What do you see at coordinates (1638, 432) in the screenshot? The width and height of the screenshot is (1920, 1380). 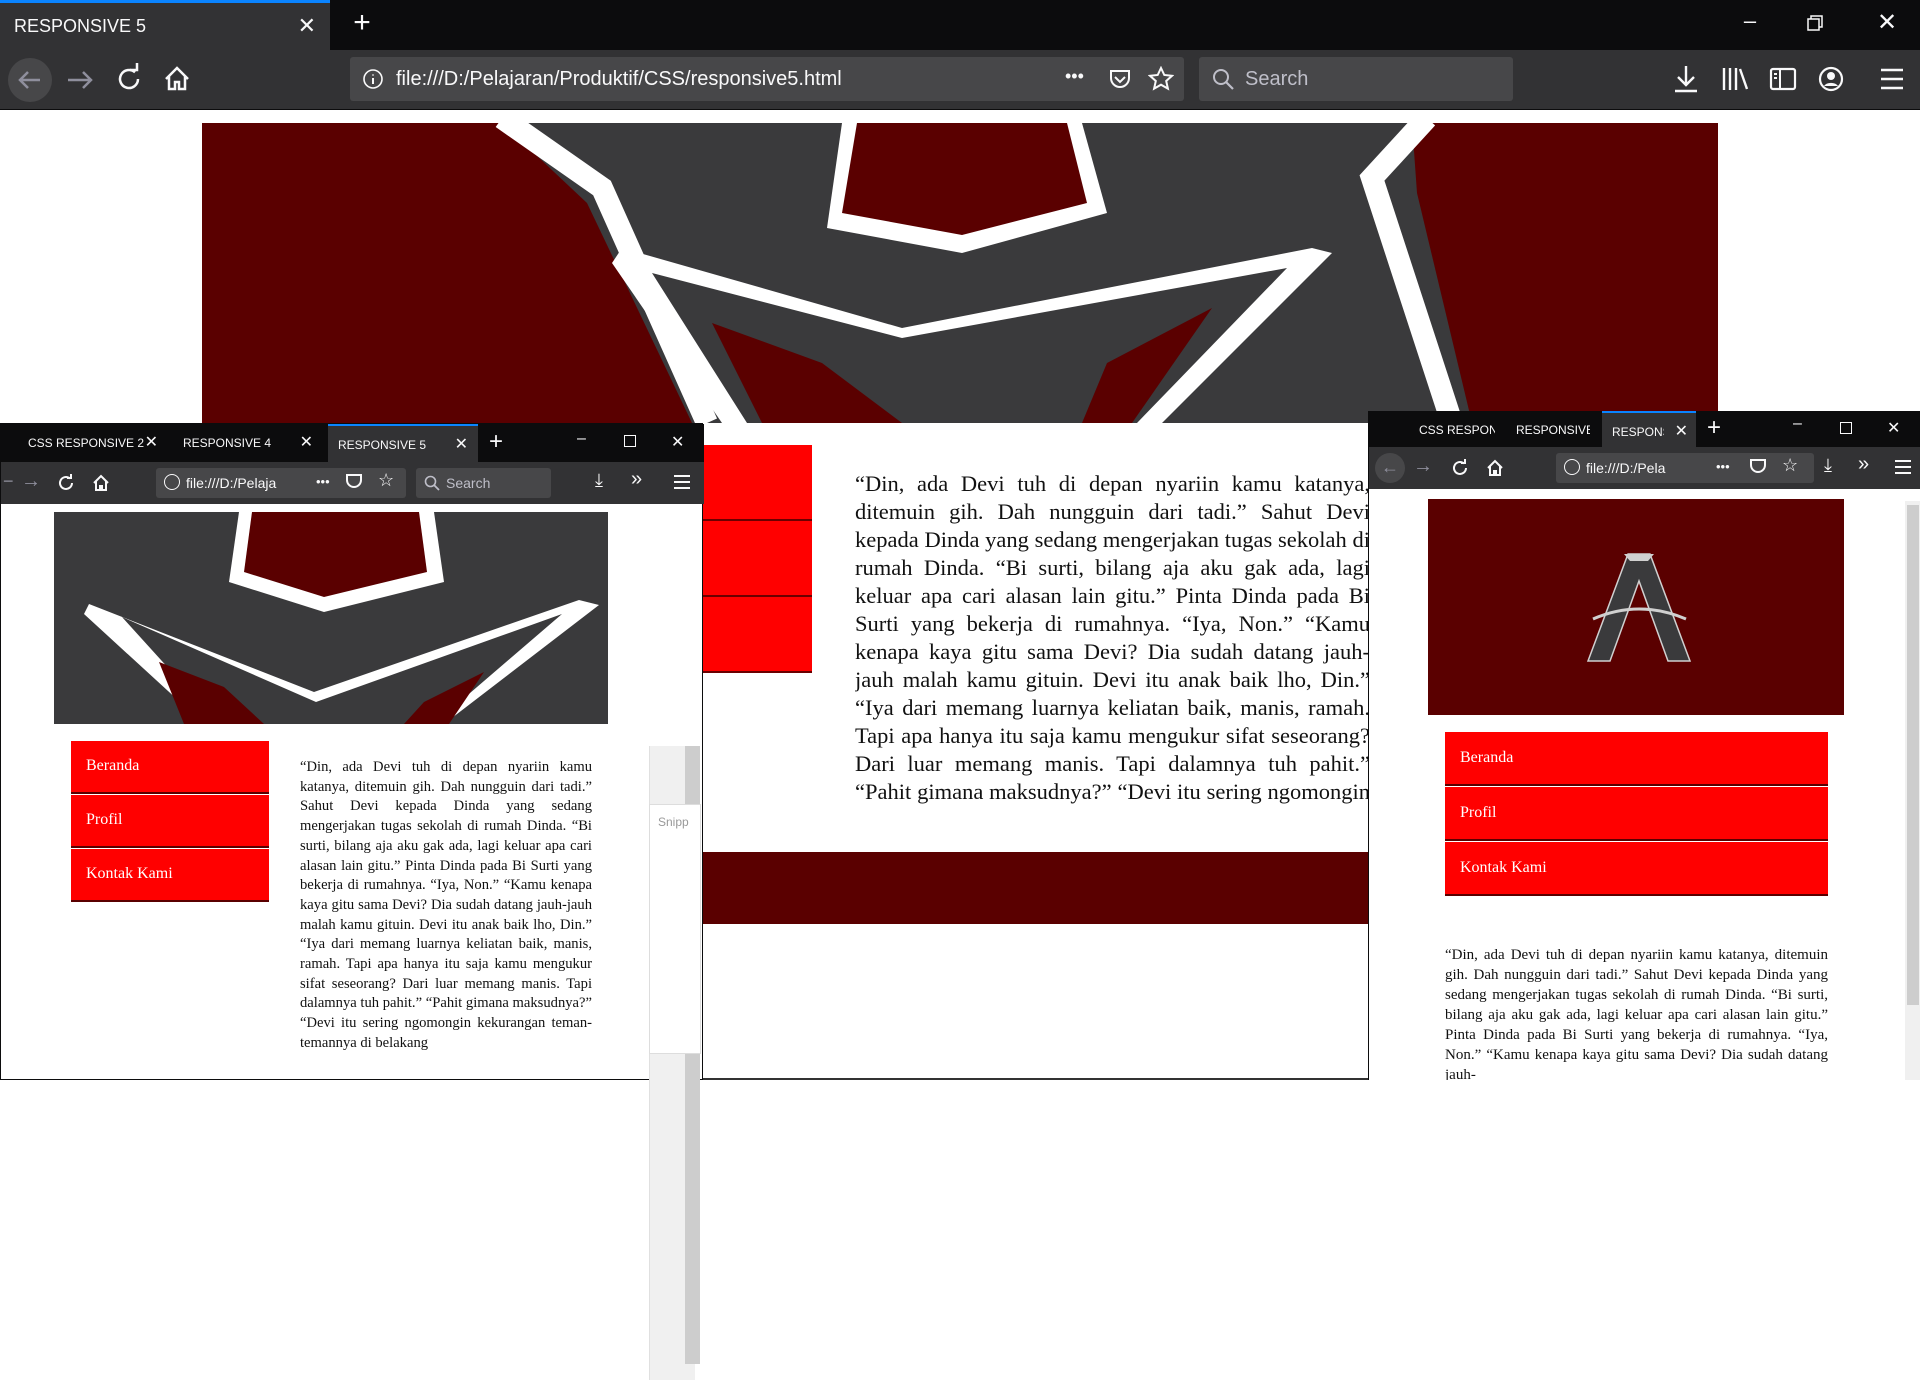 I see `right-tab-label: RESPONSIVE 5` at bounding box center [1638, 432].